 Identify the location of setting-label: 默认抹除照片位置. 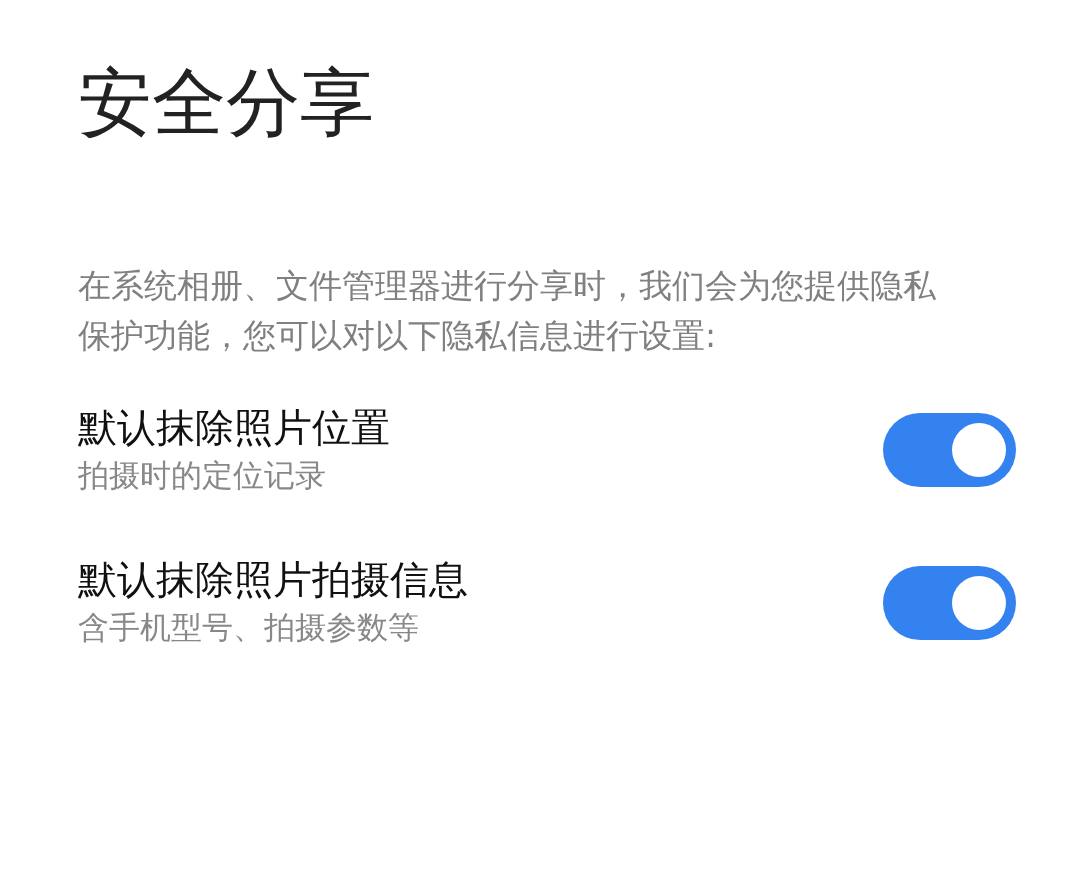
(234, 428).